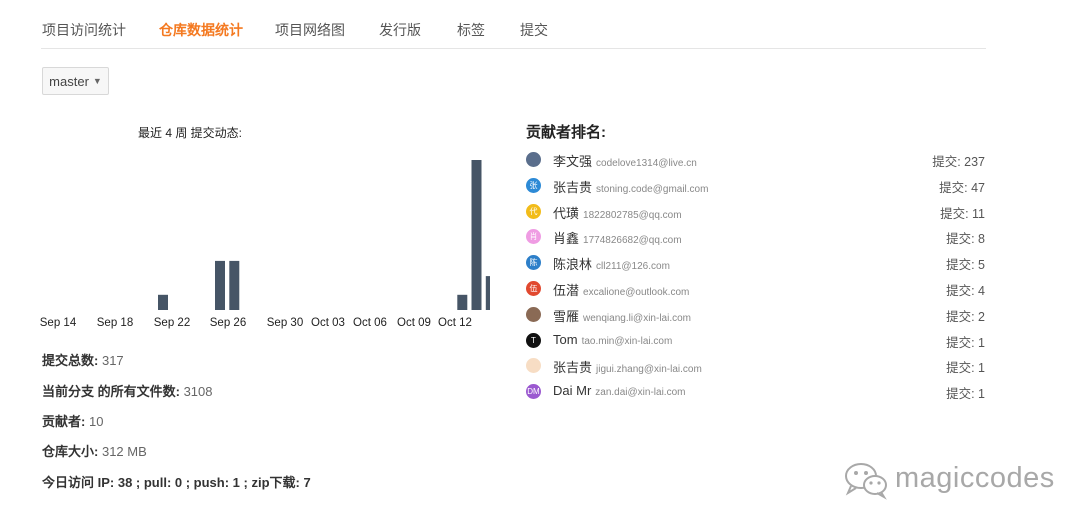 The height and width of the screenshot is (528, 1080). Describe the element at coordinates (572, 161) in the screenshot. I see `contributor-name: 李文强` at that location.